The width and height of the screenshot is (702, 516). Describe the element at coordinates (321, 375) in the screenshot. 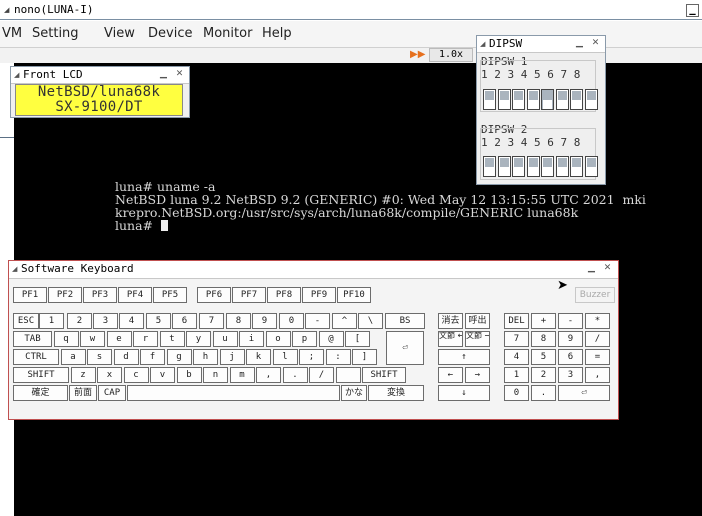

I see `key-slash: /` at that location.